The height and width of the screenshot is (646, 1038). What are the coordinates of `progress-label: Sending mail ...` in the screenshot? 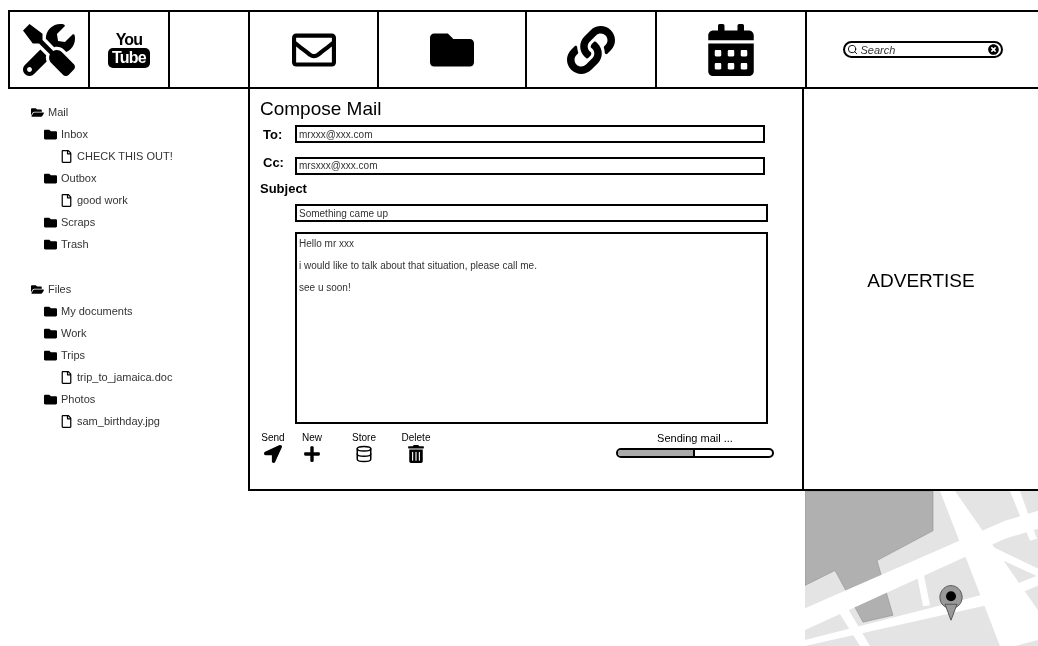 It's located at (695, 438).